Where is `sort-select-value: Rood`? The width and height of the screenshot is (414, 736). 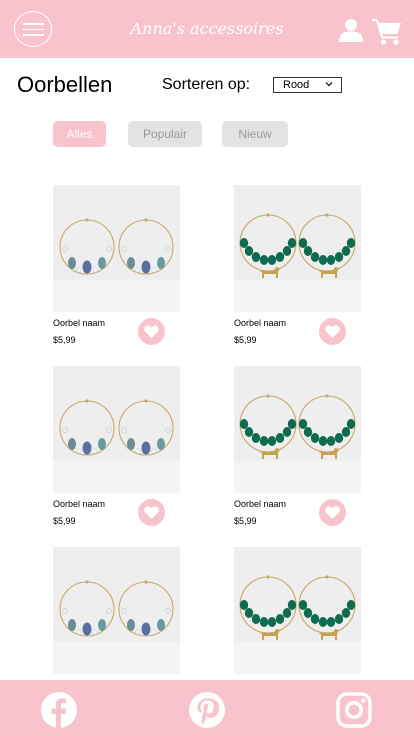
sort-select-value: Rood is located at coordinates (296, 85).